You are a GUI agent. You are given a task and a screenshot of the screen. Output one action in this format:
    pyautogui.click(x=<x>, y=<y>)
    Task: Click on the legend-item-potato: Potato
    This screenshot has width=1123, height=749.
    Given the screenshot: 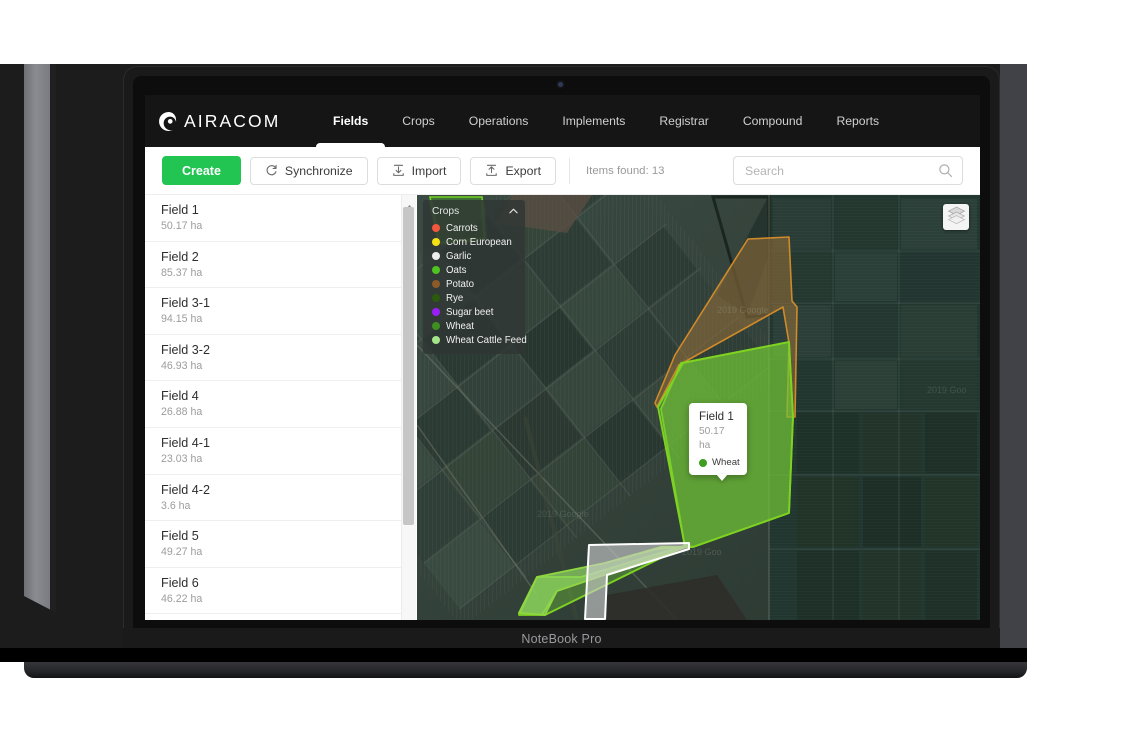 What is the action you would take?
    pyautogui.click(x=474, y=284)
    